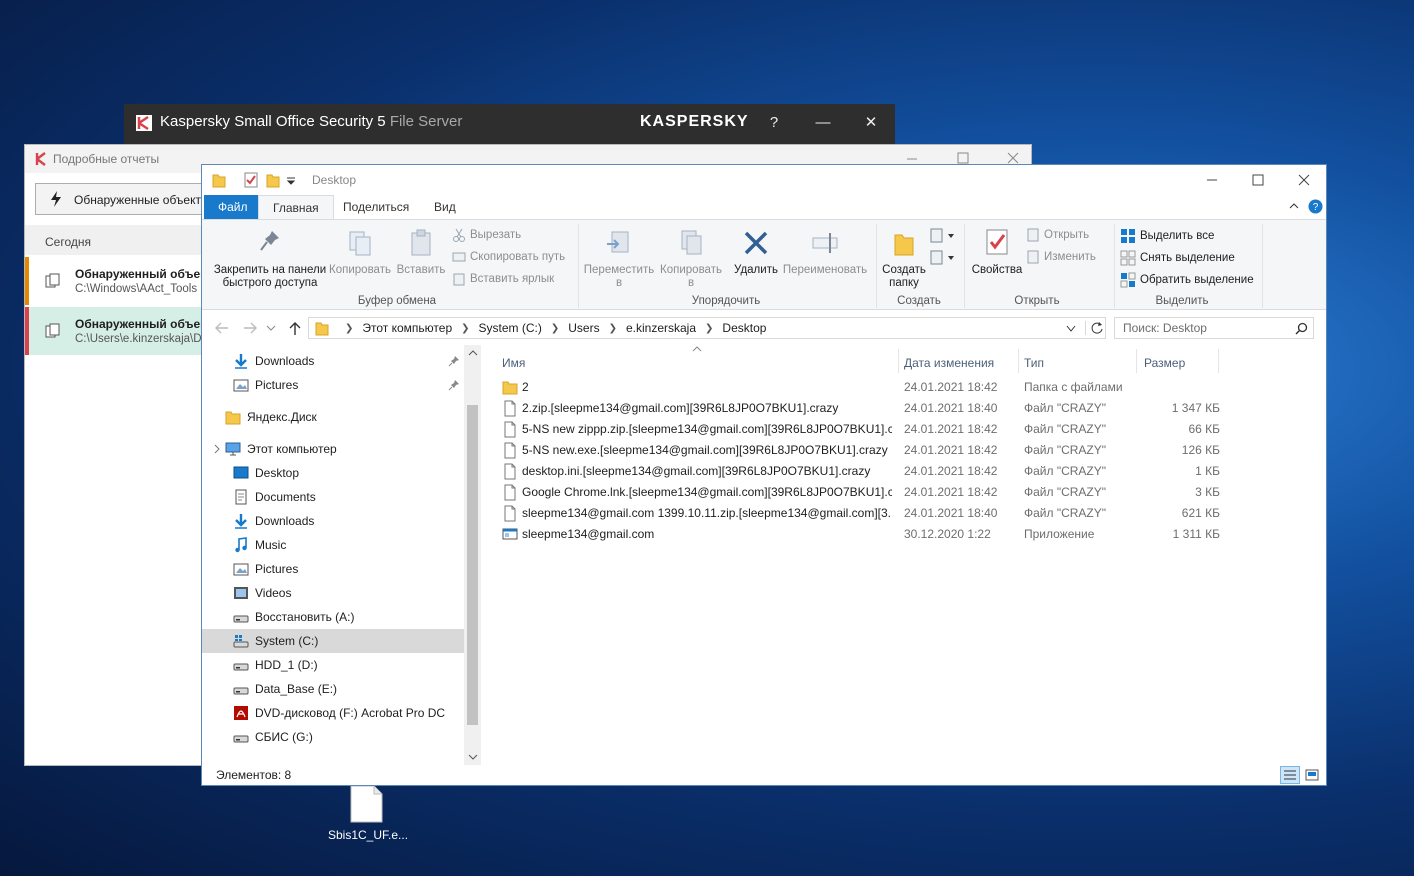 The width and height of the screenshot is (1414, 876). Describe the element at coordinates (1214, 328) in the screenshot. I see `search-input: Поиск: Desktop` at that location.